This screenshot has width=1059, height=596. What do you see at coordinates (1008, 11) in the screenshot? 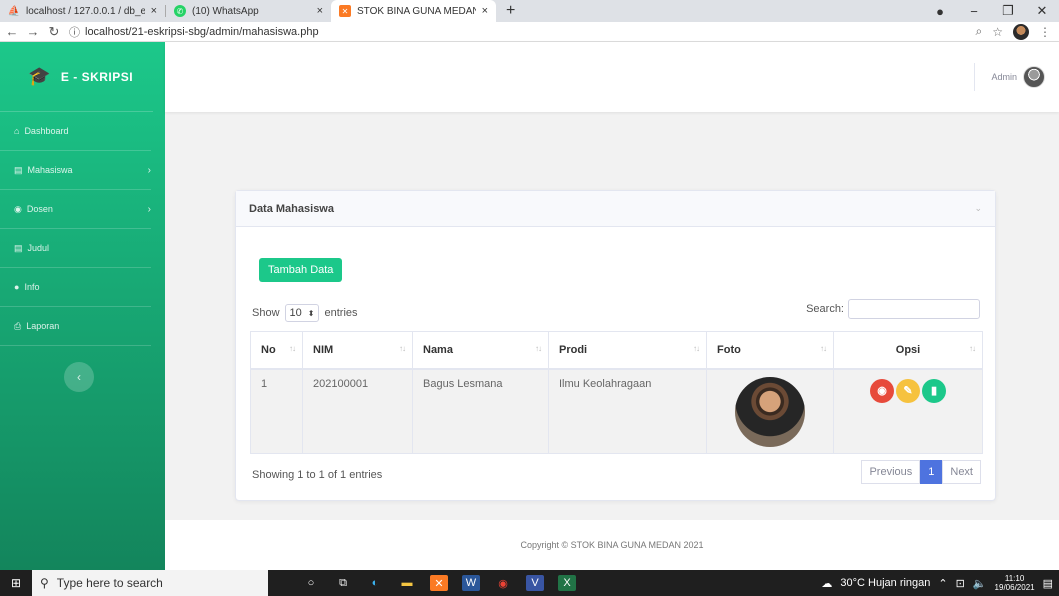
I see `restore-icon: ❐` at bounding box center [1008, 11].